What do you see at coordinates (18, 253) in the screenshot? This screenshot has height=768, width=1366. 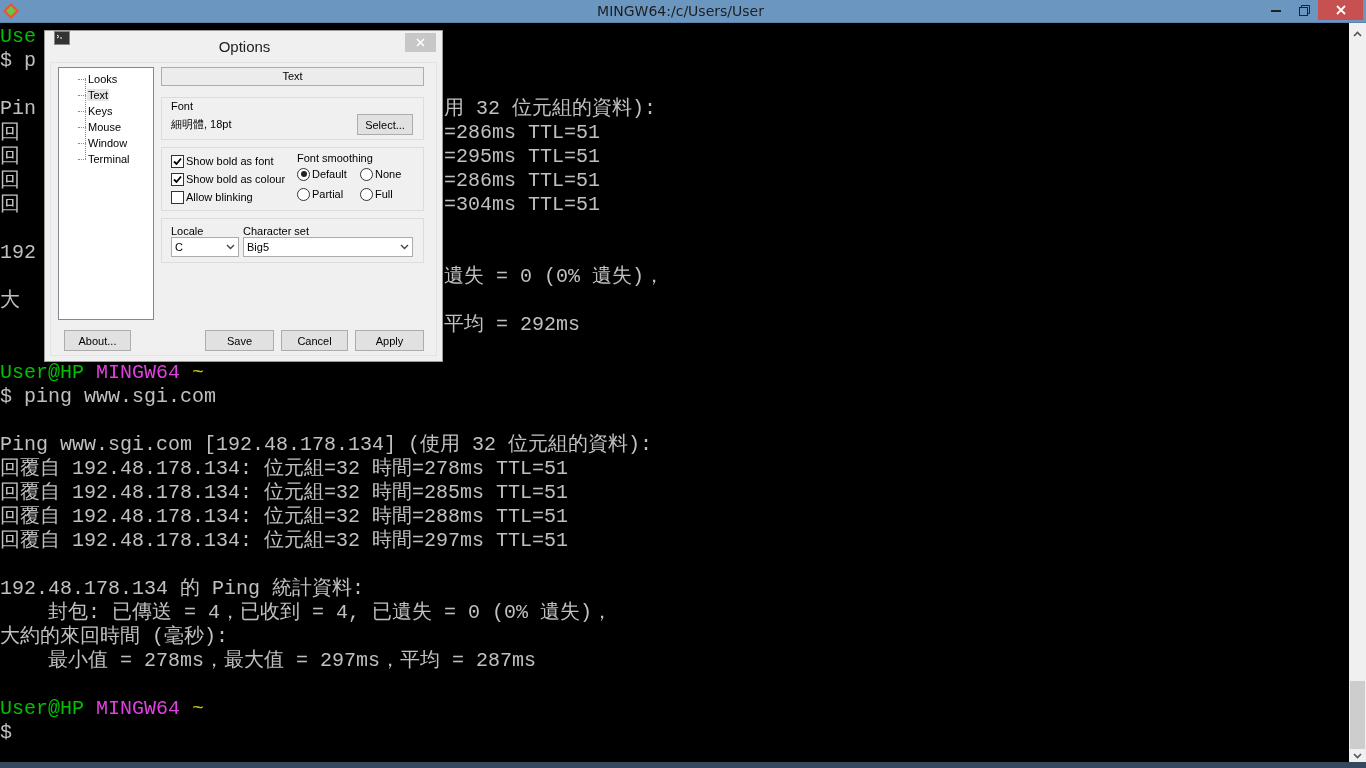 I see `terminal-line: 192` at bounding box center [18, 253].